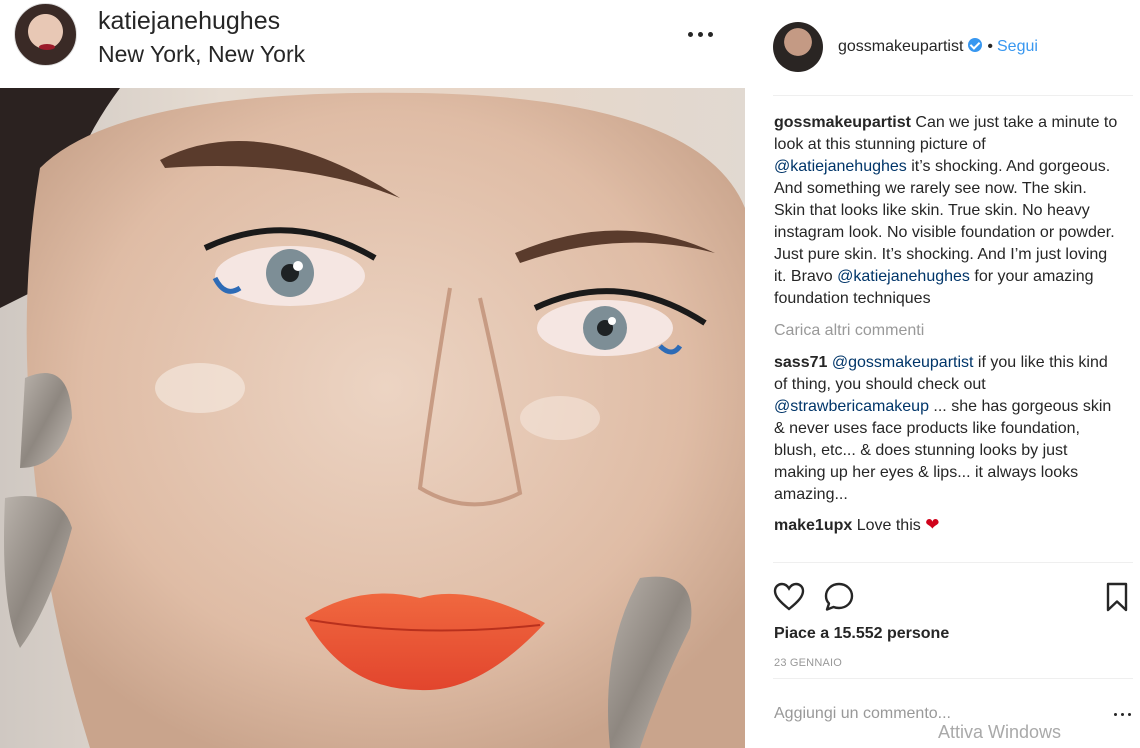 Image resolution: width=1140 pixels, height=748 pixels. What do you see at coordinates (840, 598) in the screenshot?
I see `comment-bubble-icon` at bounding box center [840, 598].